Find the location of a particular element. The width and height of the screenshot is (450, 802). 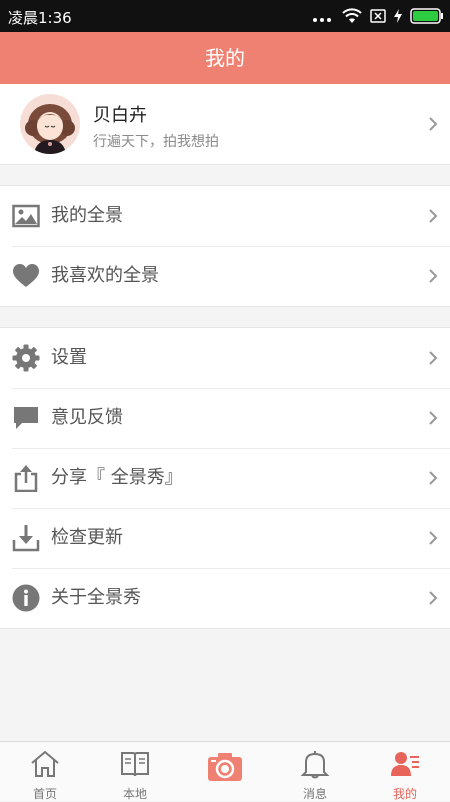

profile-name: 贝白卉 is located at coordinates (120, 115).